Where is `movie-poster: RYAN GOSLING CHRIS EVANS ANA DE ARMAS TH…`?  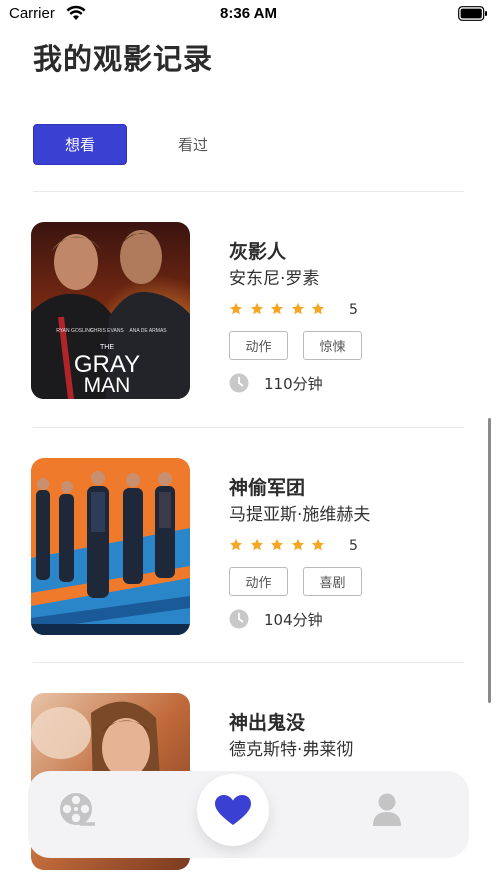
movie-poster: RYAN GOSLING CHRIS EVANS ANA DE ARMAS TH… is located at coordinates (110, 310).